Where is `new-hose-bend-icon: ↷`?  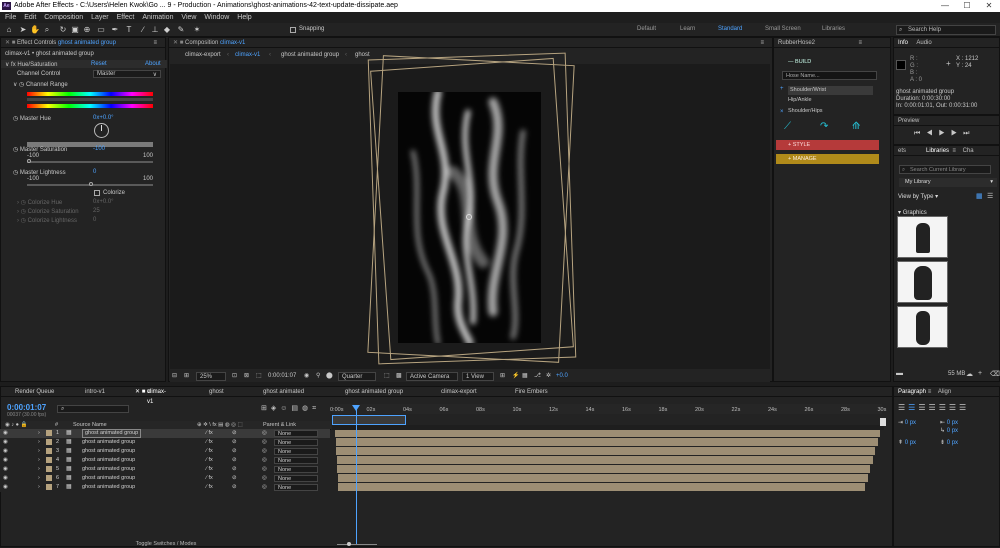
new-hose-bend-icon: ↷ is located at coordinates (830, 127).